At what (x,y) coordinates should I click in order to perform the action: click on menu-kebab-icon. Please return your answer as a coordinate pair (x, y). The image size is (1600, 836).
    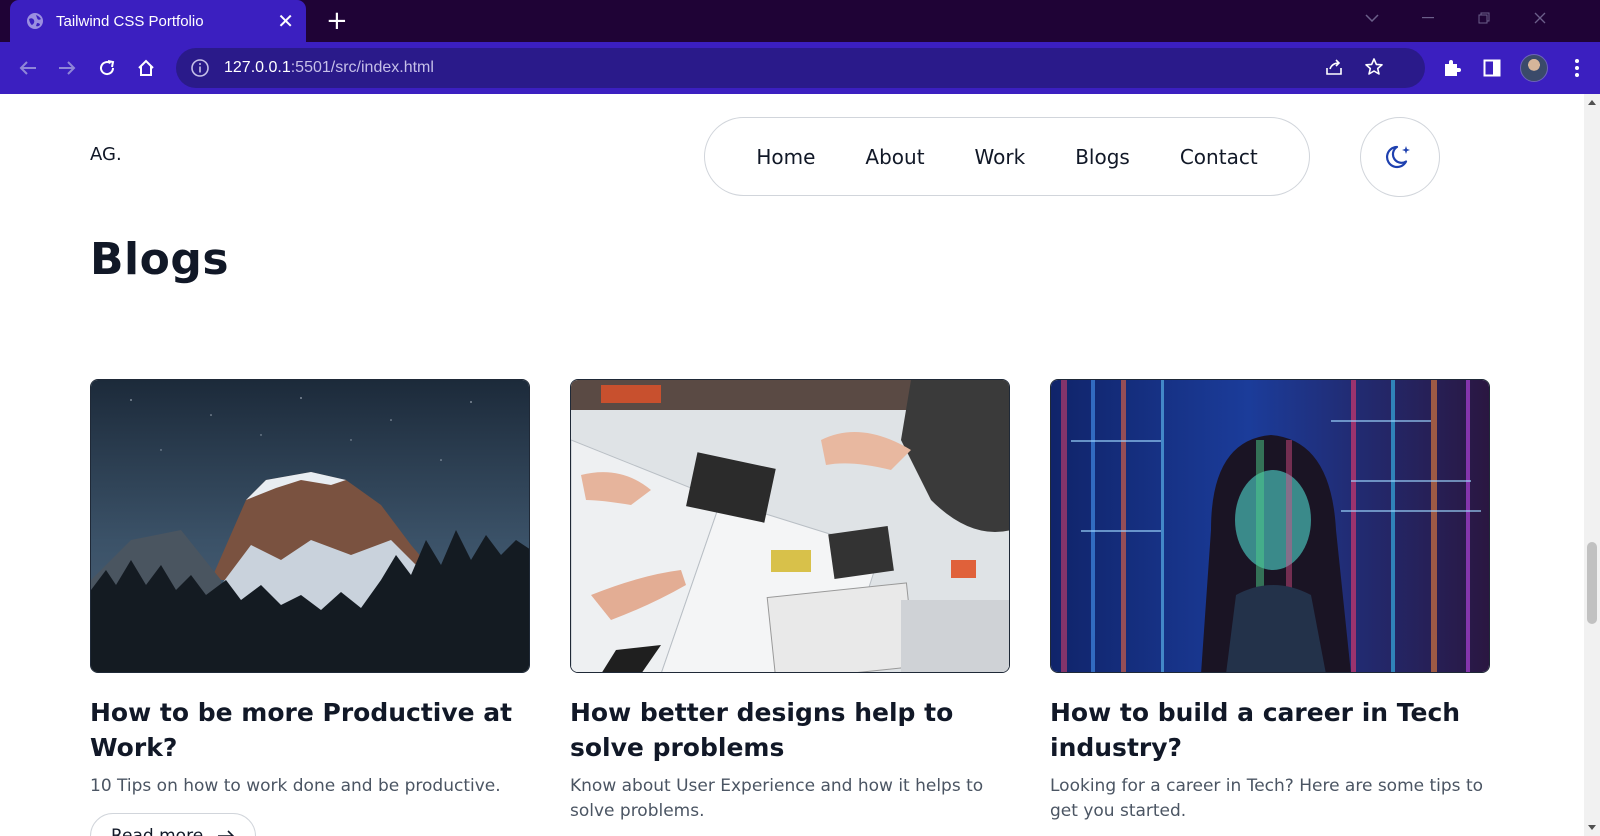
    Looking at the image, I should click on (1577, 68).